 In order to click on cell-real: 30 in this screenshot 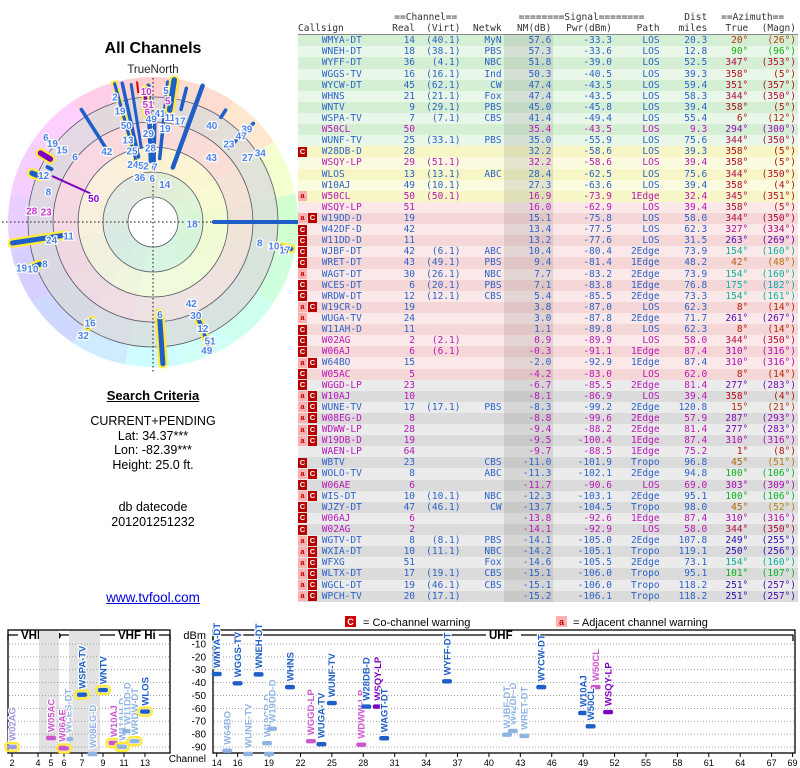, I will do `click(409, 274)`.